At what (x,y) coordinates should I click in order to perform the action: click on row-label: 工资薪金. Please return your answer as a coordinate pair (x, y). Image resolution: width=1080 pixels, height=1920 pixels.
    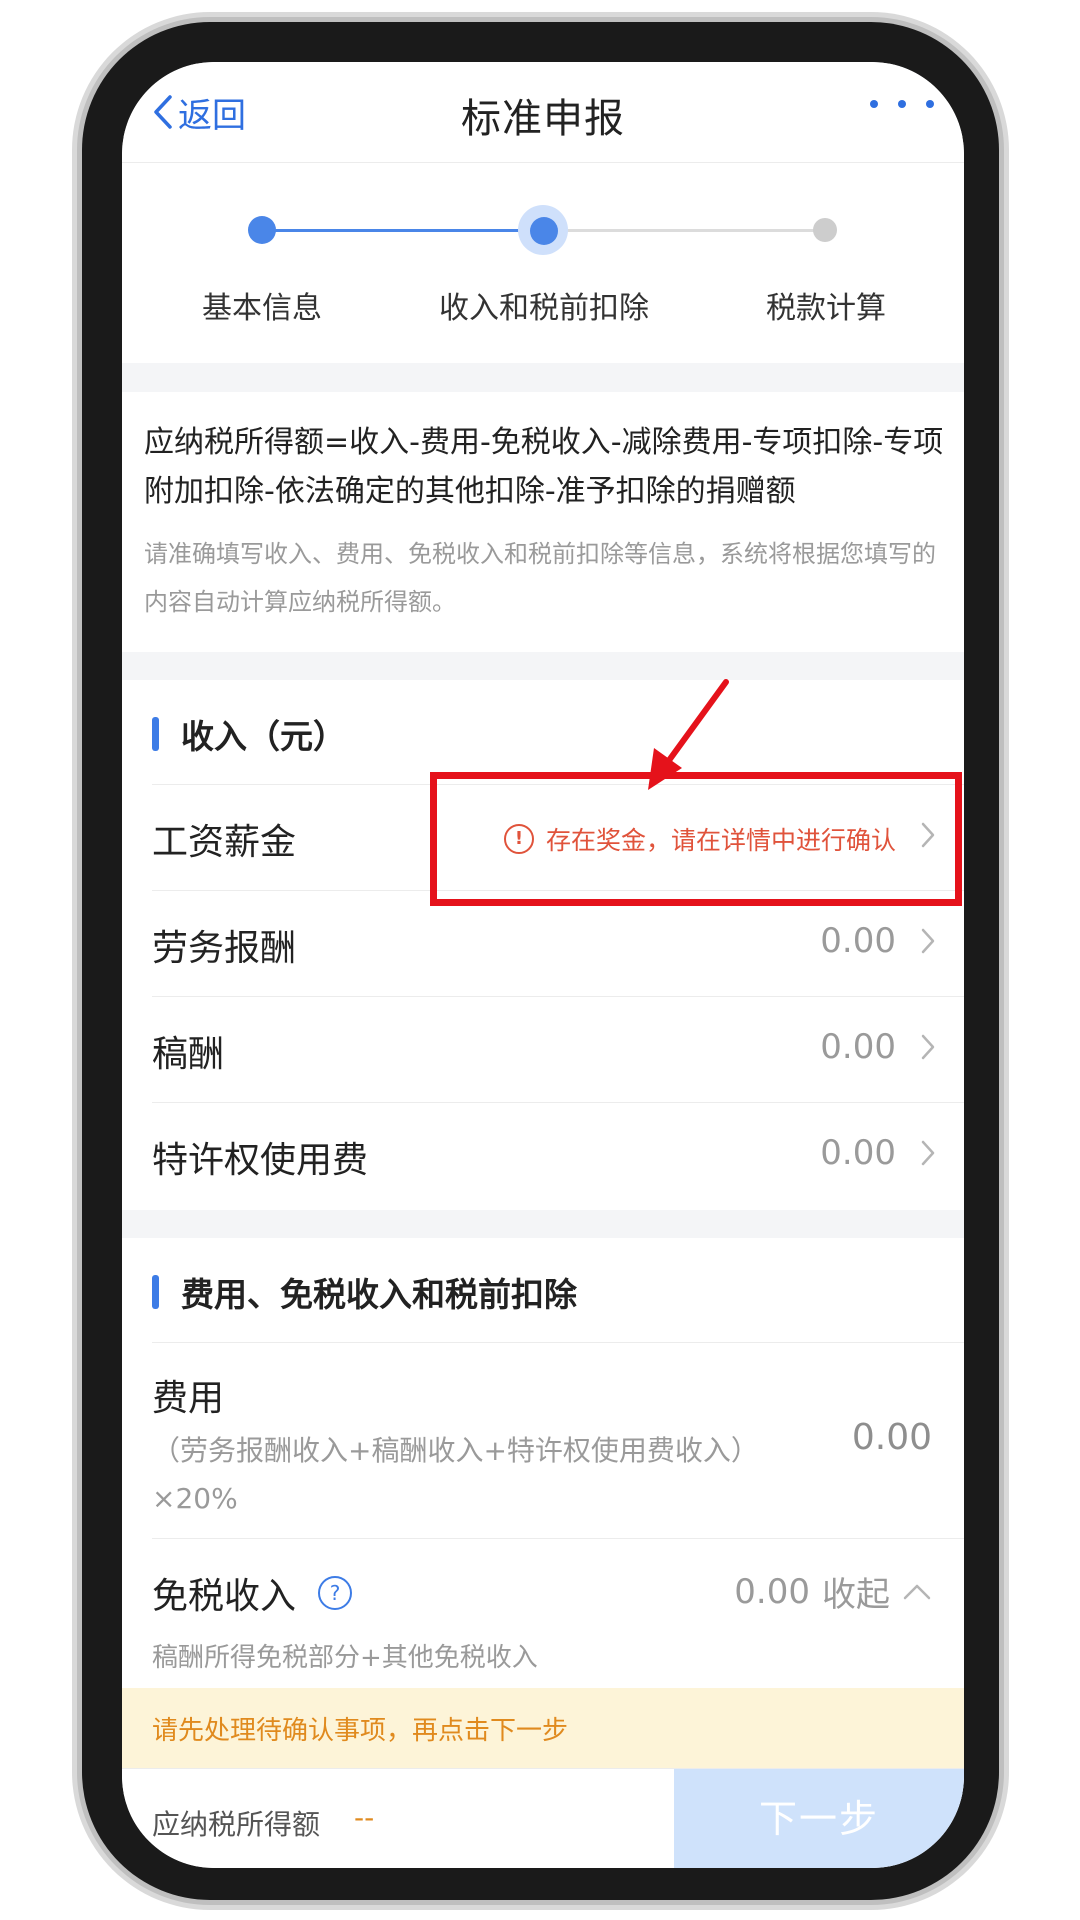
    Looking at the image, I should click on (224, 842).